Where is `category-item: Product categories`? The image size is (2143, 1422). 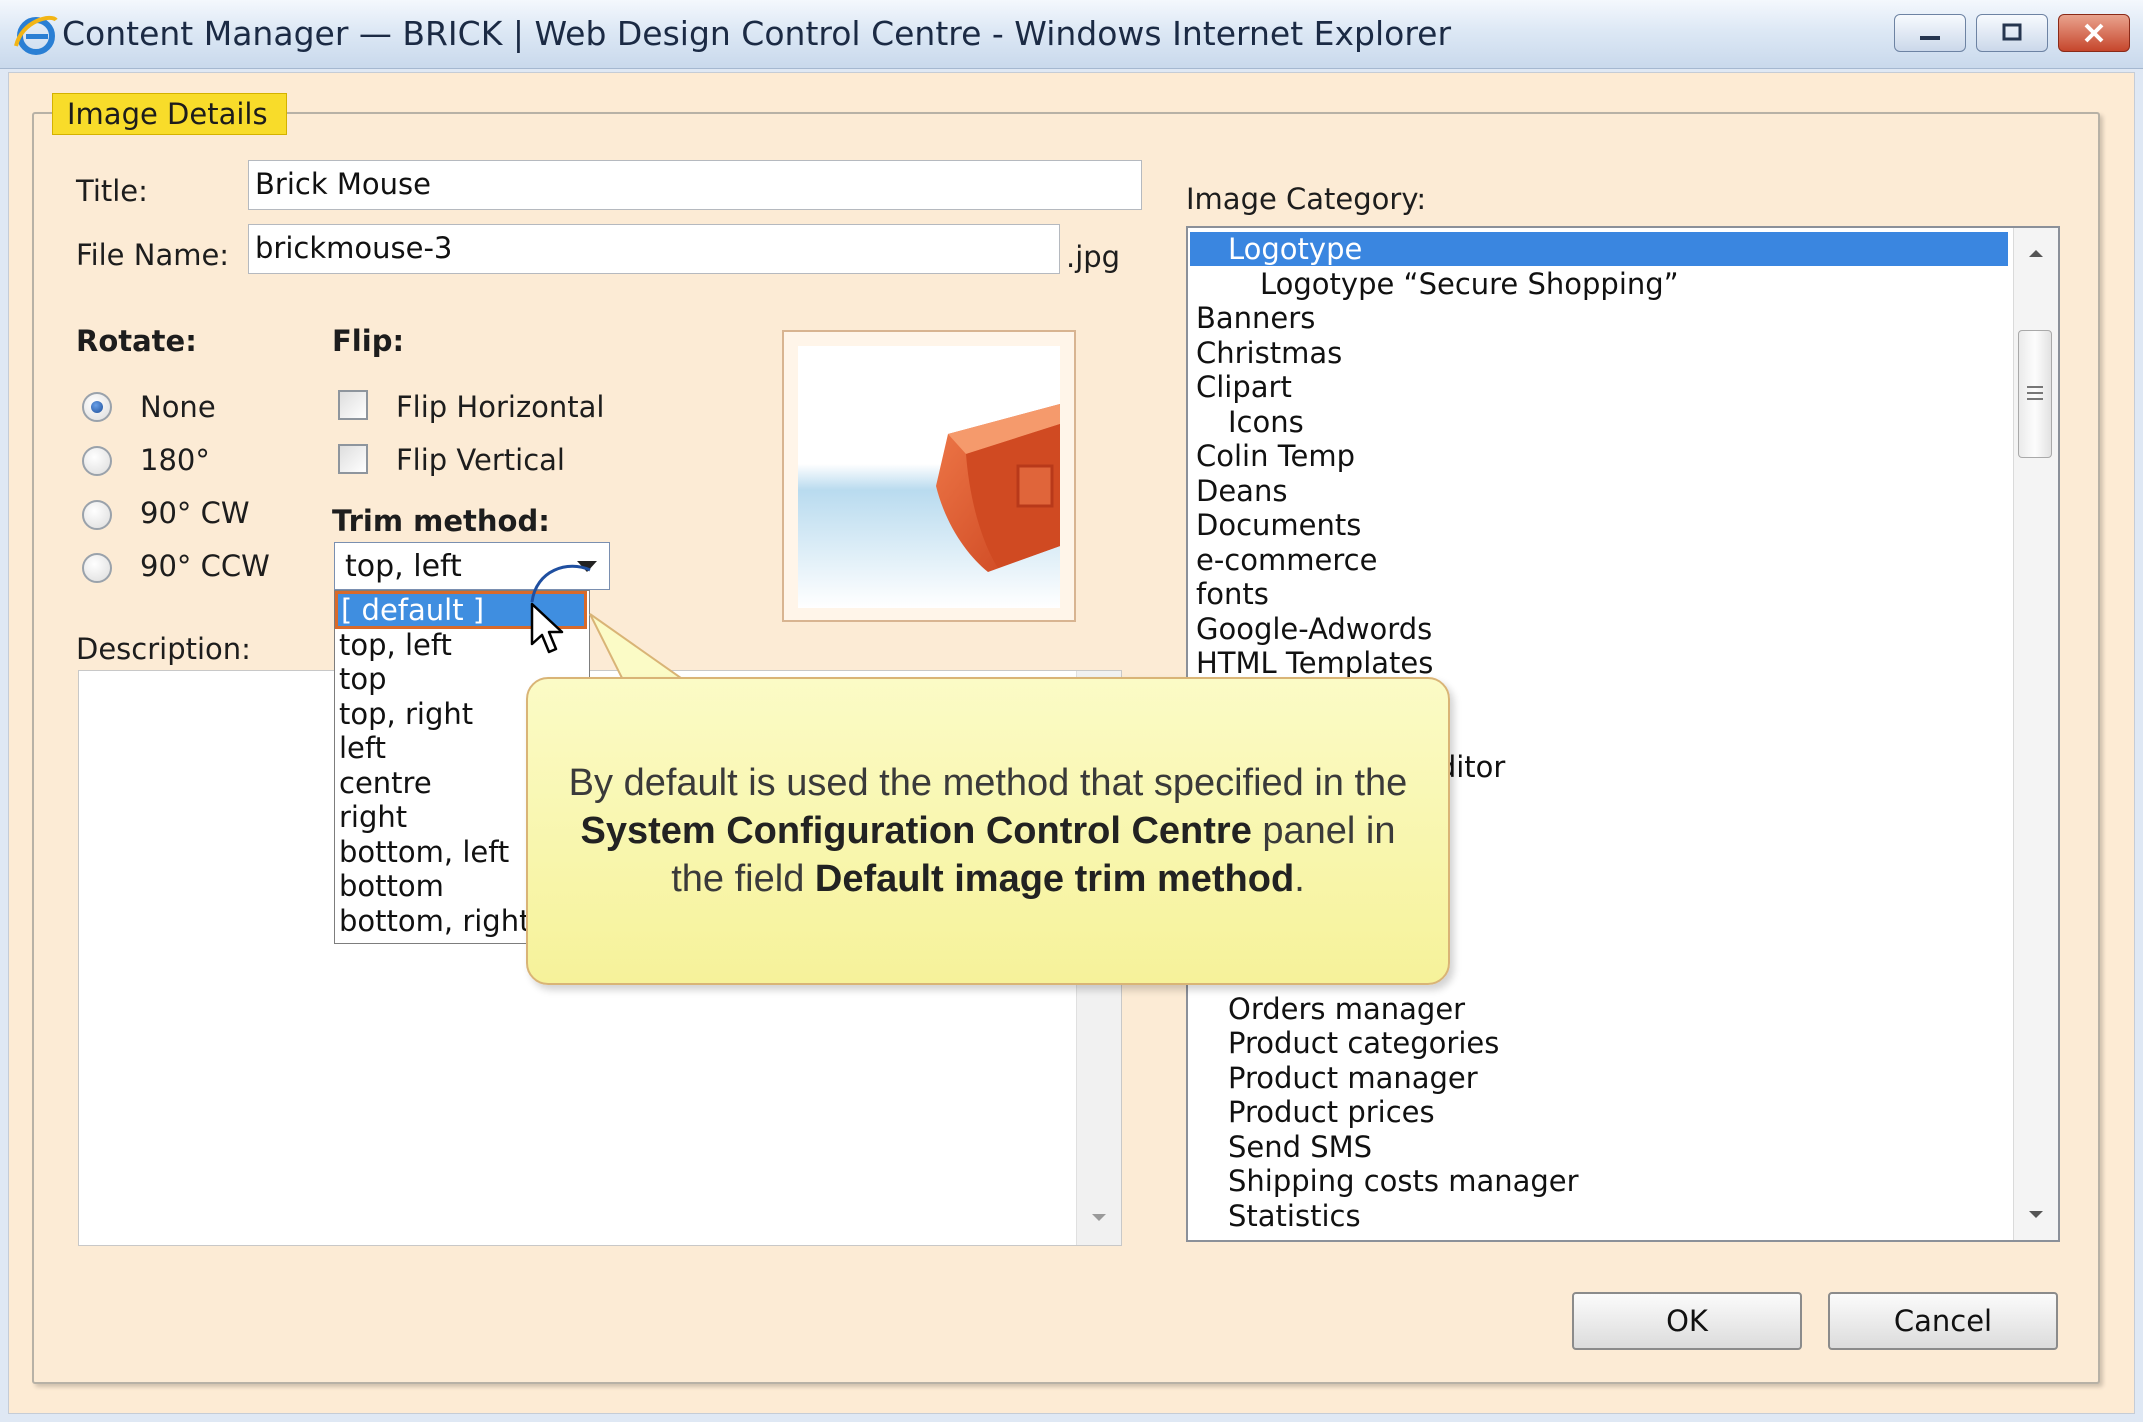 category-item: Product categories is located at coordinates (1363, 1043).